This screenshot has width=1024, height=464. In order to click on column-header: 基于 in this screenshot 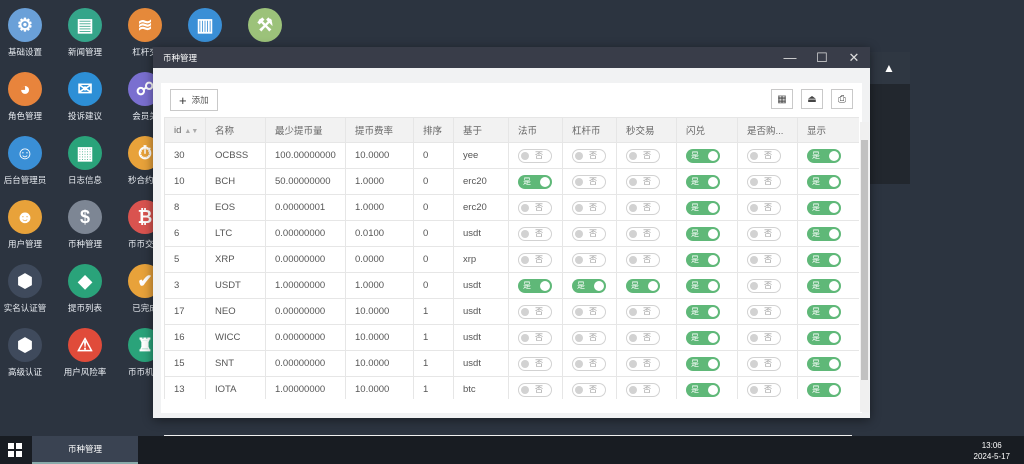, I will do `click(481, 130)`.